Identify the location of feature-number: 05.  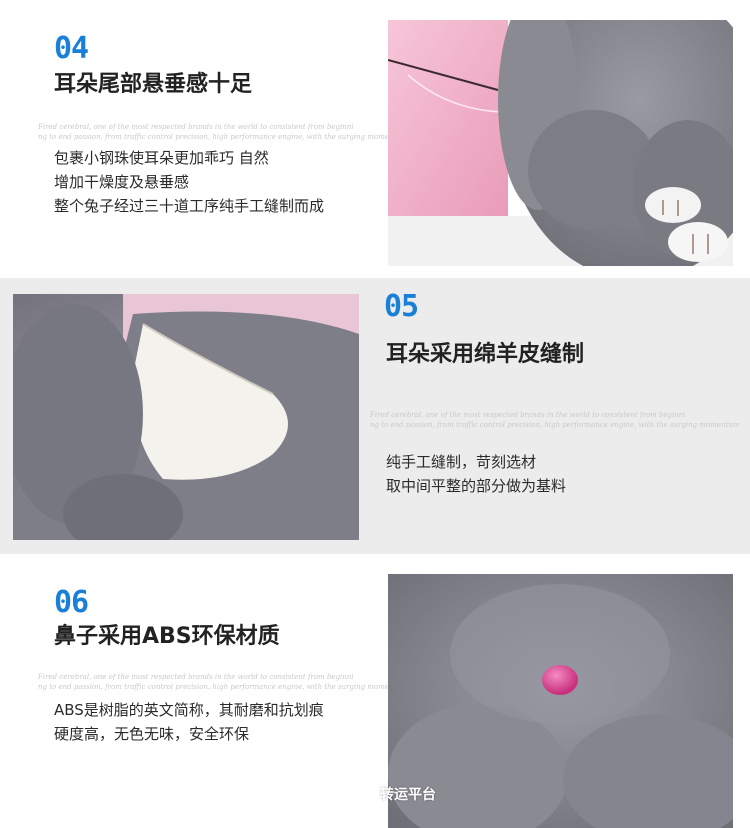
(401, 306).